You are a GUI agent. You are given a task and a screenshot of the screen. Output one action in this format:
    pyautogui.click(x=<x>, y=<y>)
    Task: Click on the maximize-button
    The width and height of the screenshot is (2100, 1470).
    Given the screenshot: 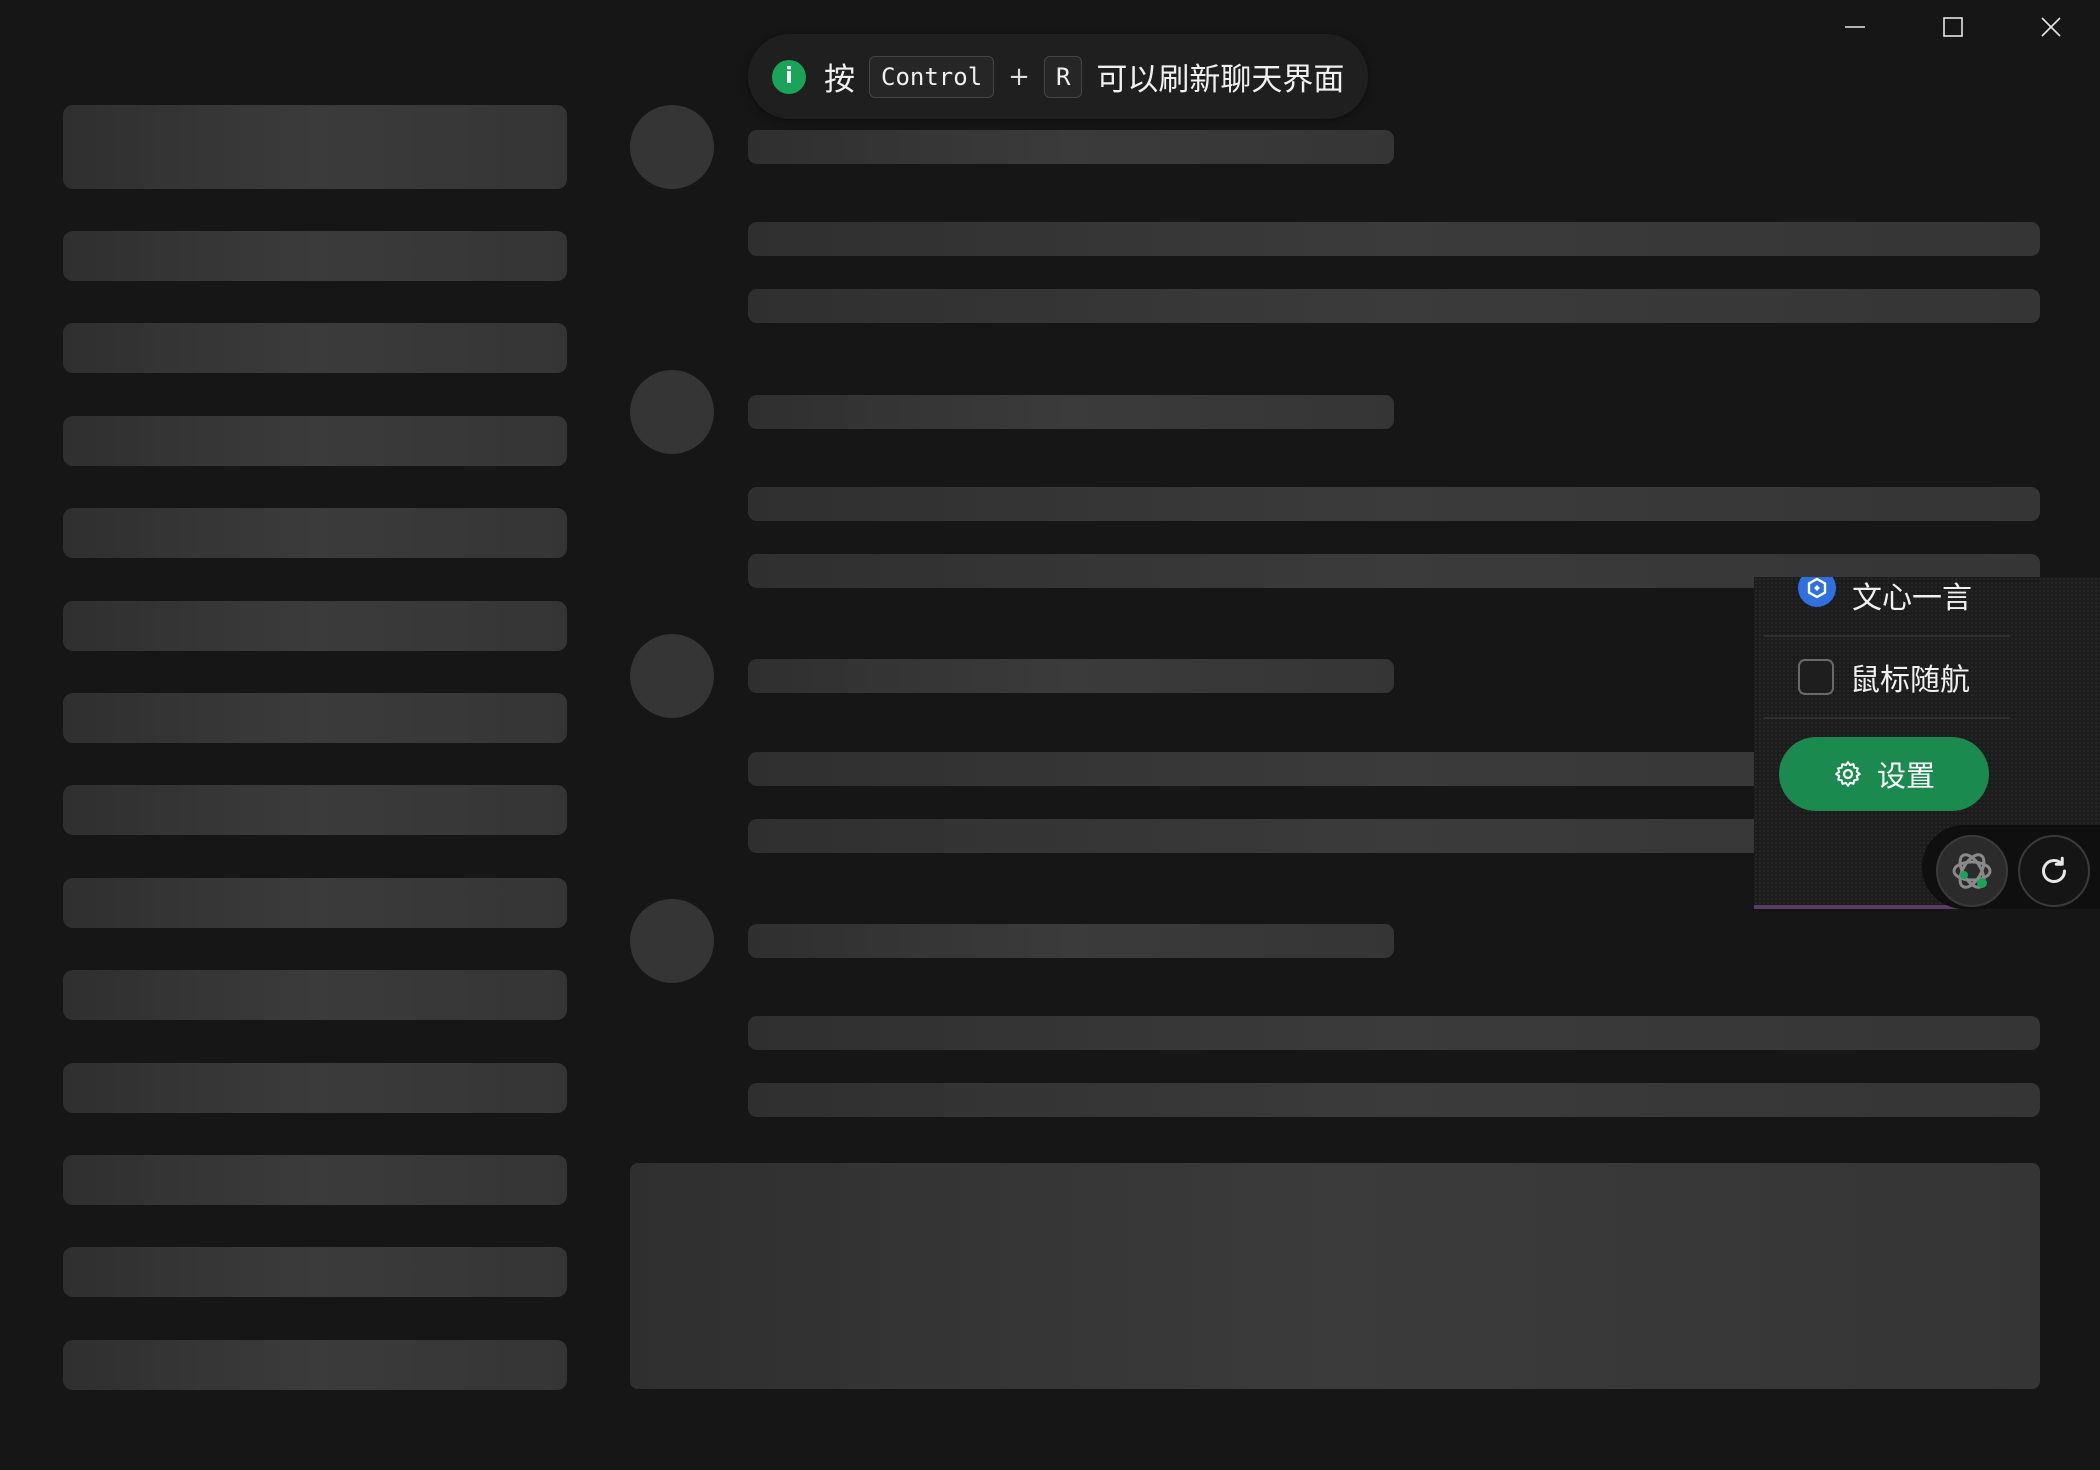 What is the action you would take?
    pyautogui.click(x=1953, y=27)
    